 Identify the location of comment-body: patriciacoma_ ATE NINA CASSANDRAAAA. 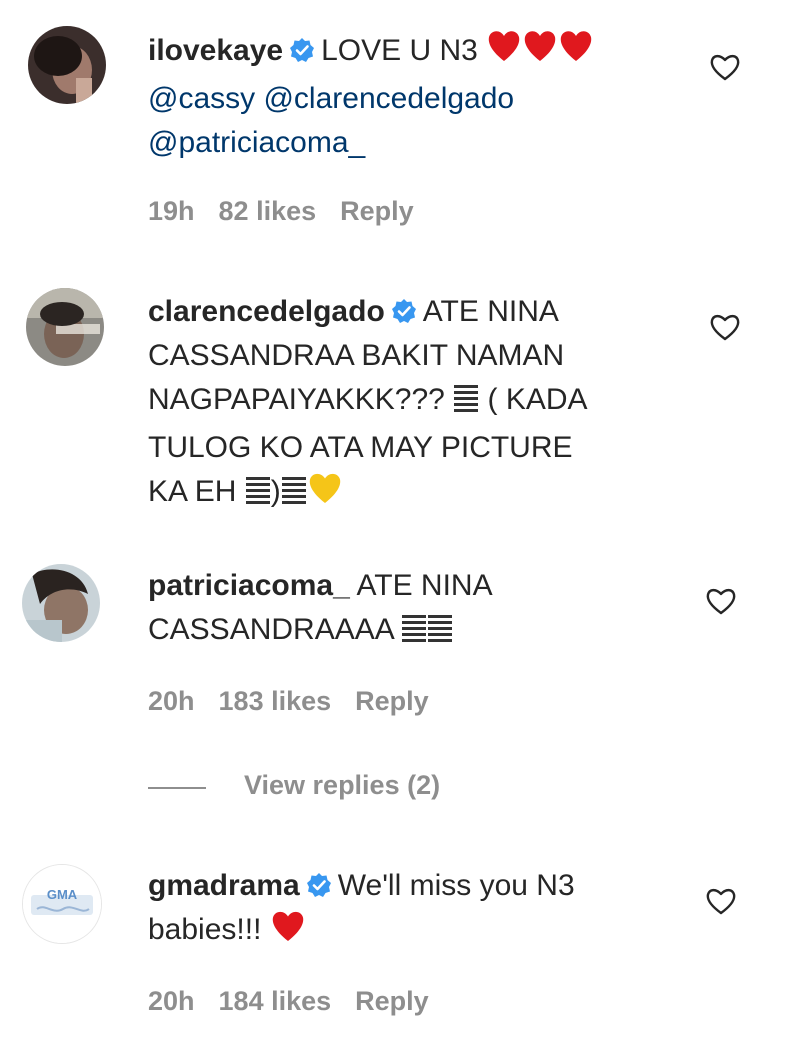
(418, 610).